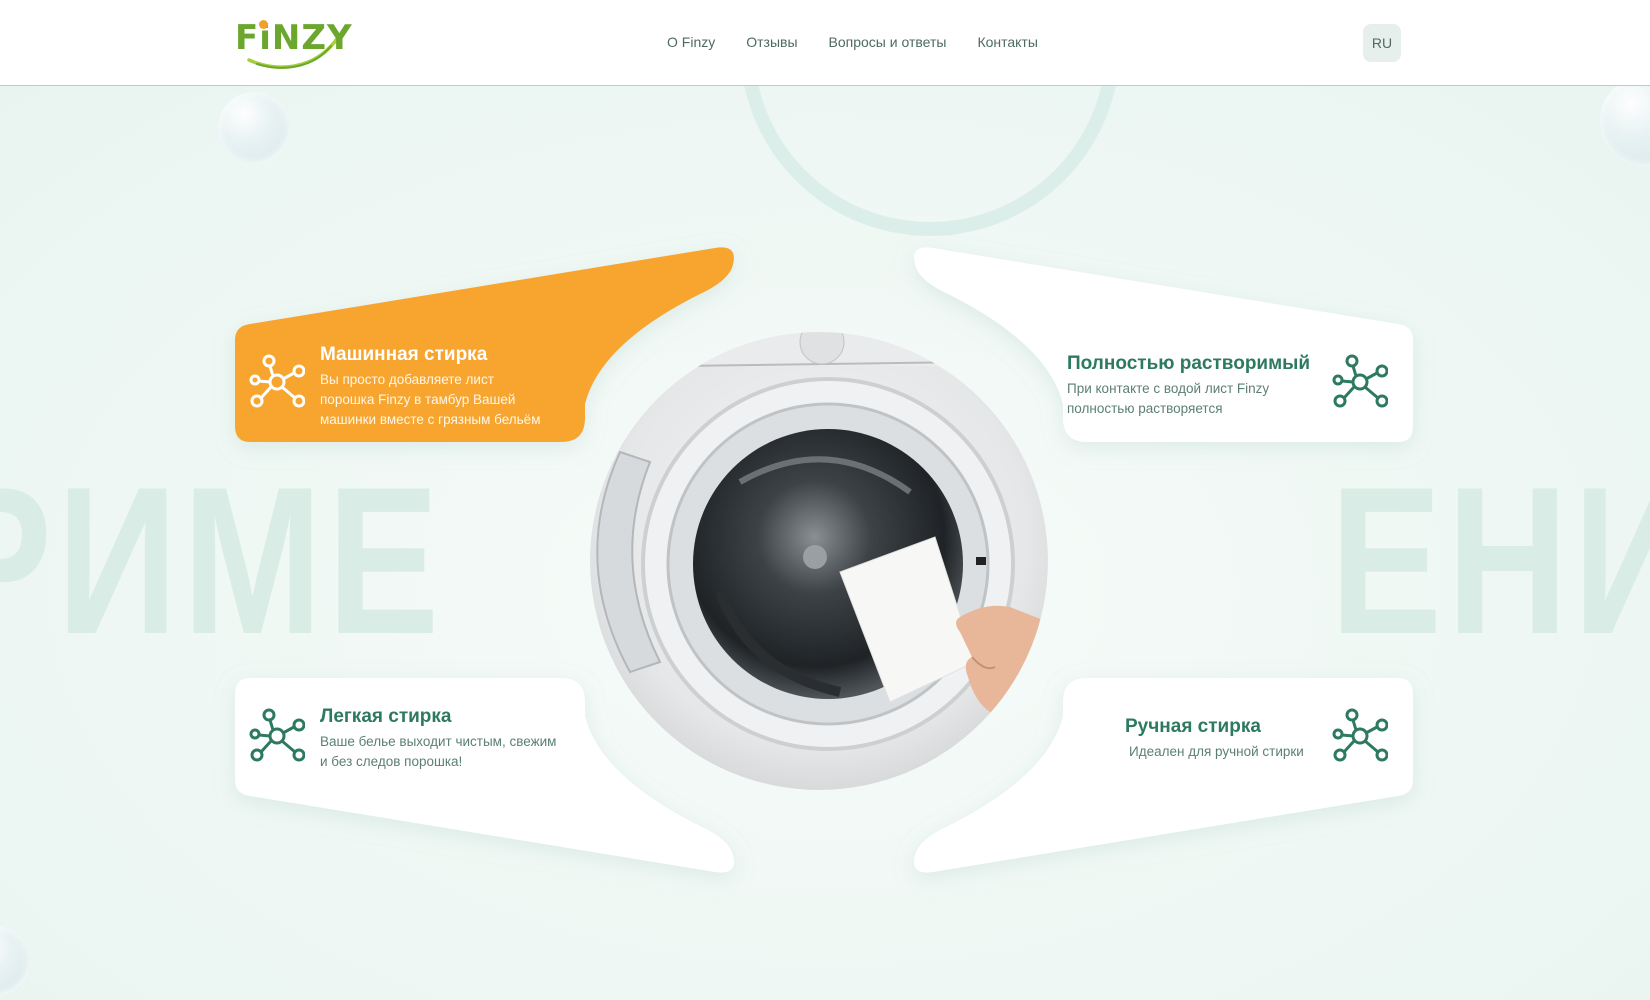 Image resolution: width=1650 pixels, height=1000 pixels. Describe the element at coordinates (391, 761) in the screenshot. I see `feature-easy-desc-line: и без следов порошка!` at that location.